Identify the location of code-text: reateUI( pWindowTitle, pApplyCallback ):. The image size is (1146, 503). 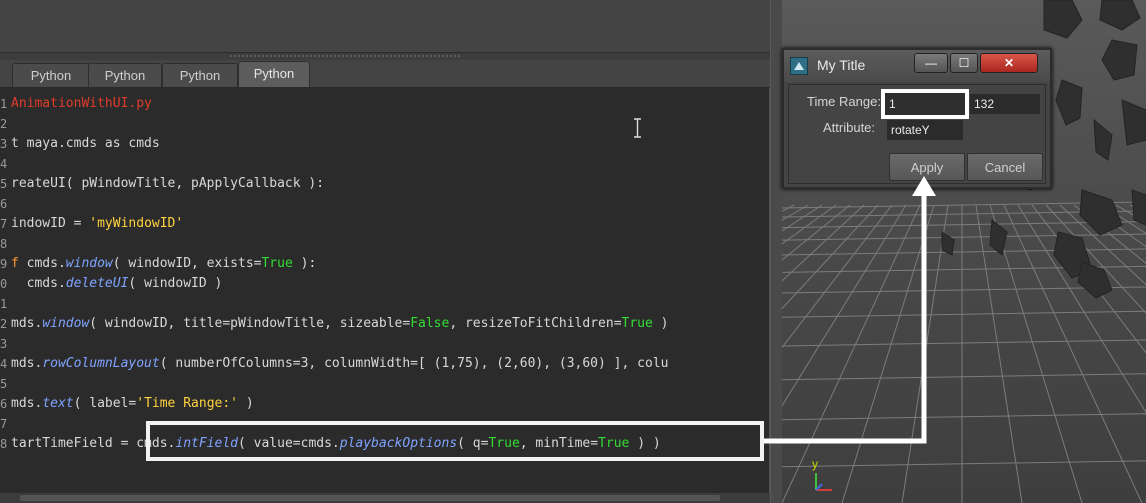
(167, 184).